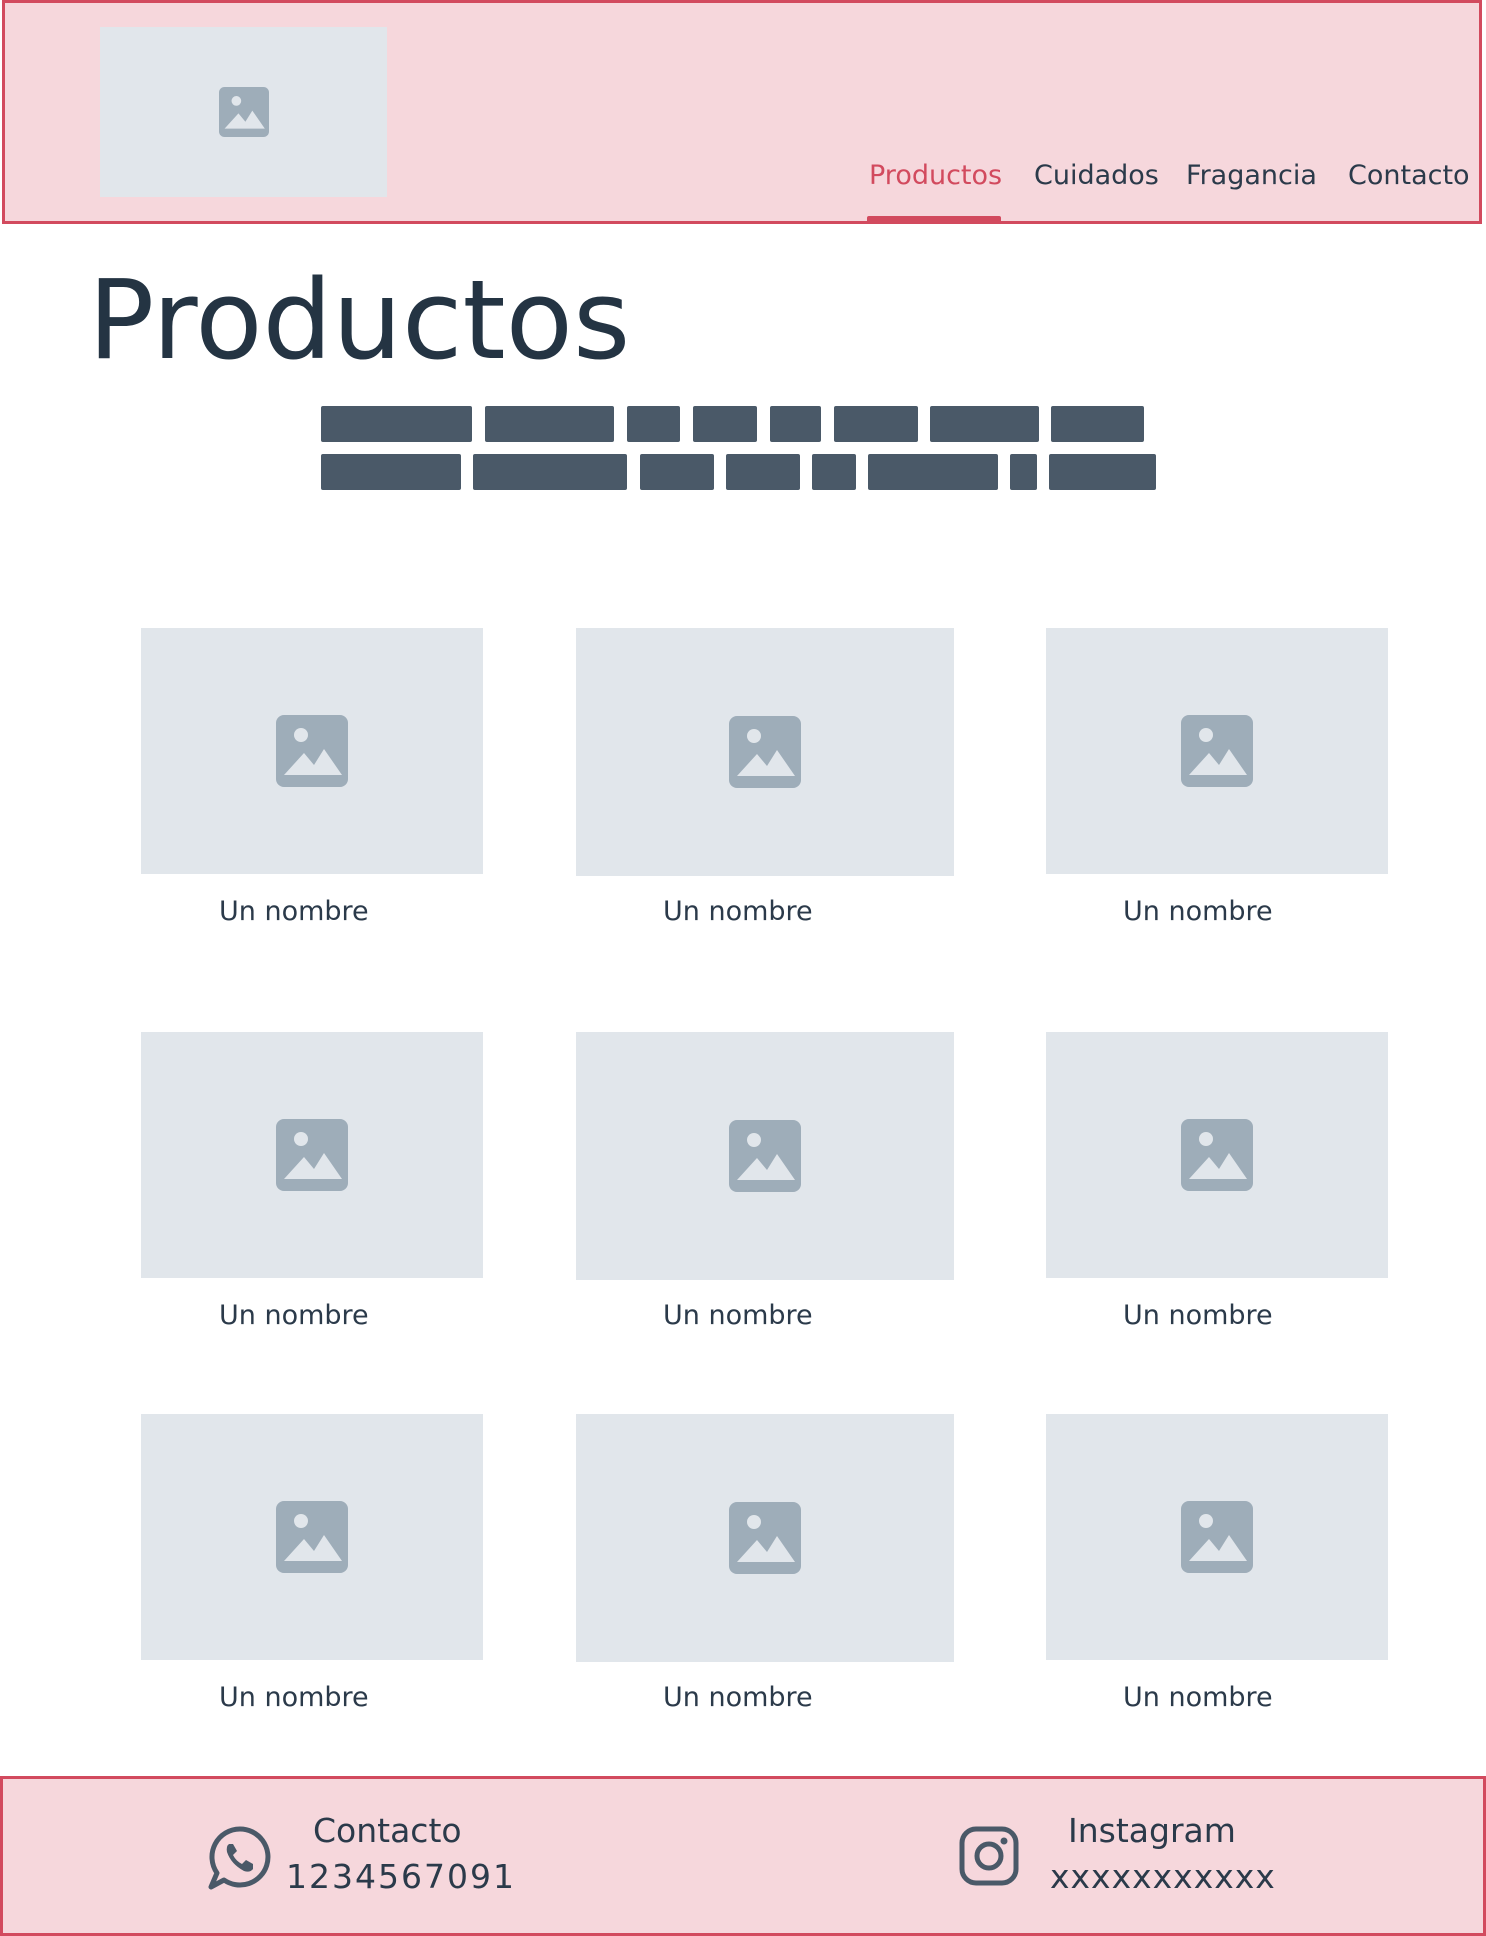  Describe the element at coordinates (989, 1856) in the screenshot. I see `instagram-icon` at that location.